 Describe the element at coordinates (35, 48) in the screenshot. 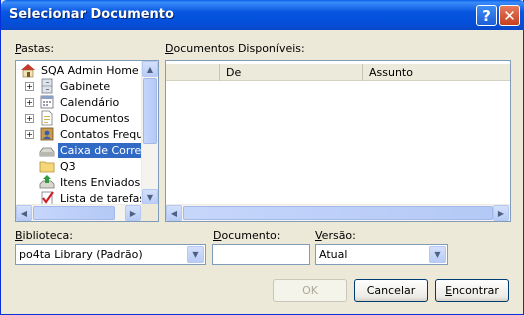

I see `folders-label: Pastas:` at that location.